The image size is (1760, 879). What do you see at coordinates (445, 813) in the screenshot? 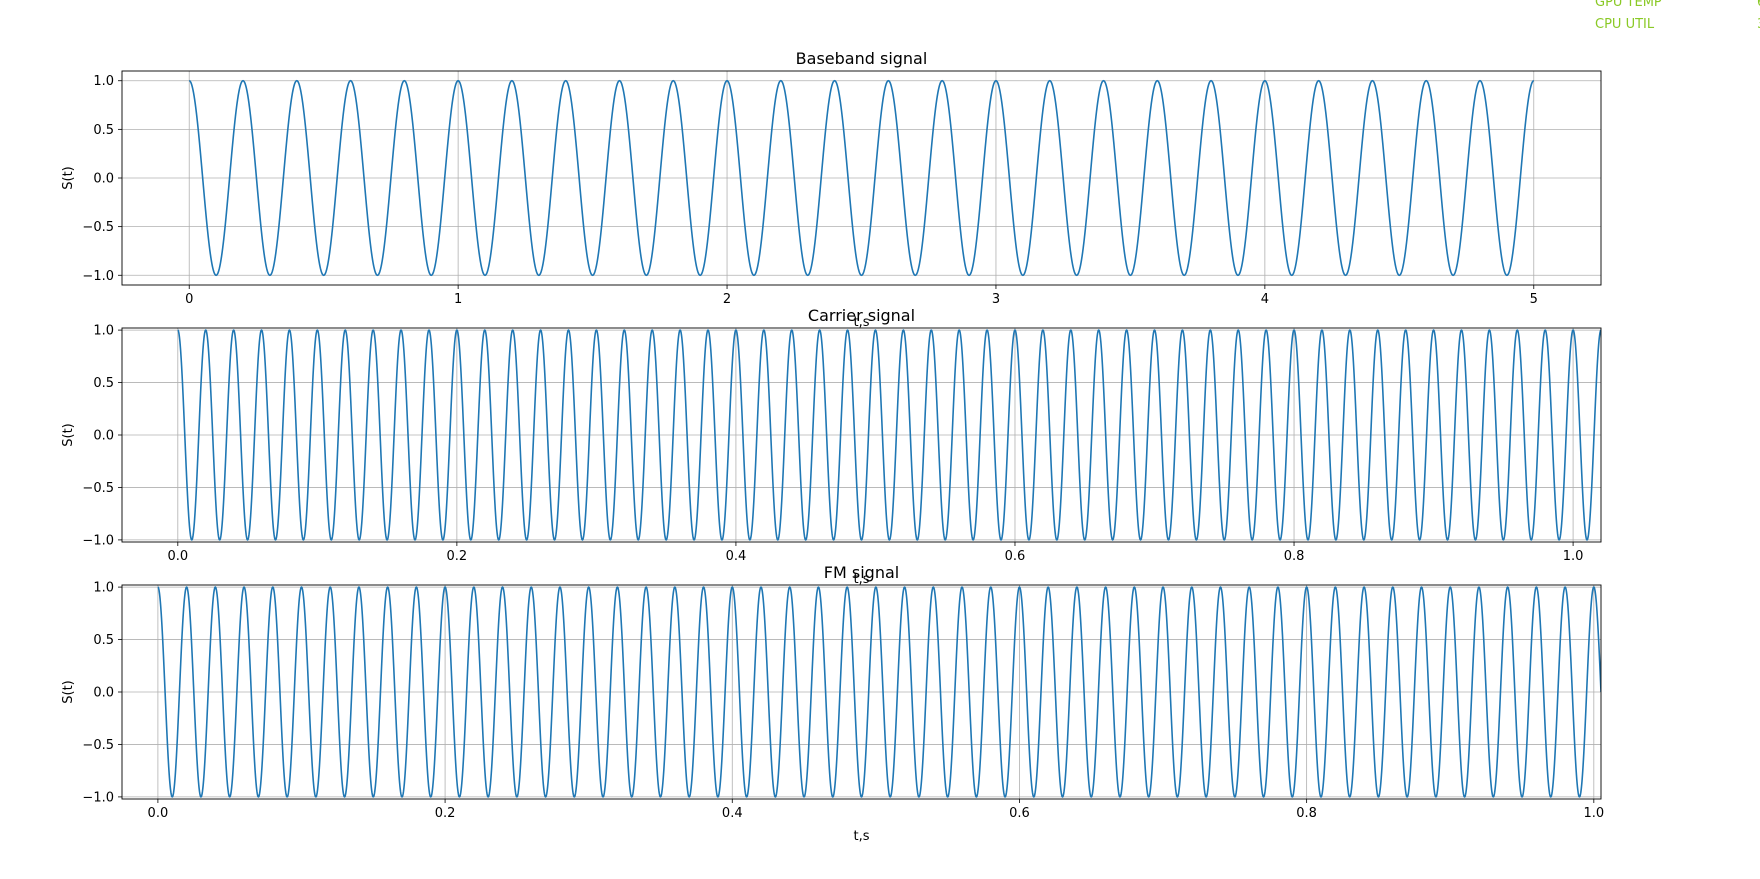
I see `fm-x-tick-label: 0.2` at bounding box center [445, 813].